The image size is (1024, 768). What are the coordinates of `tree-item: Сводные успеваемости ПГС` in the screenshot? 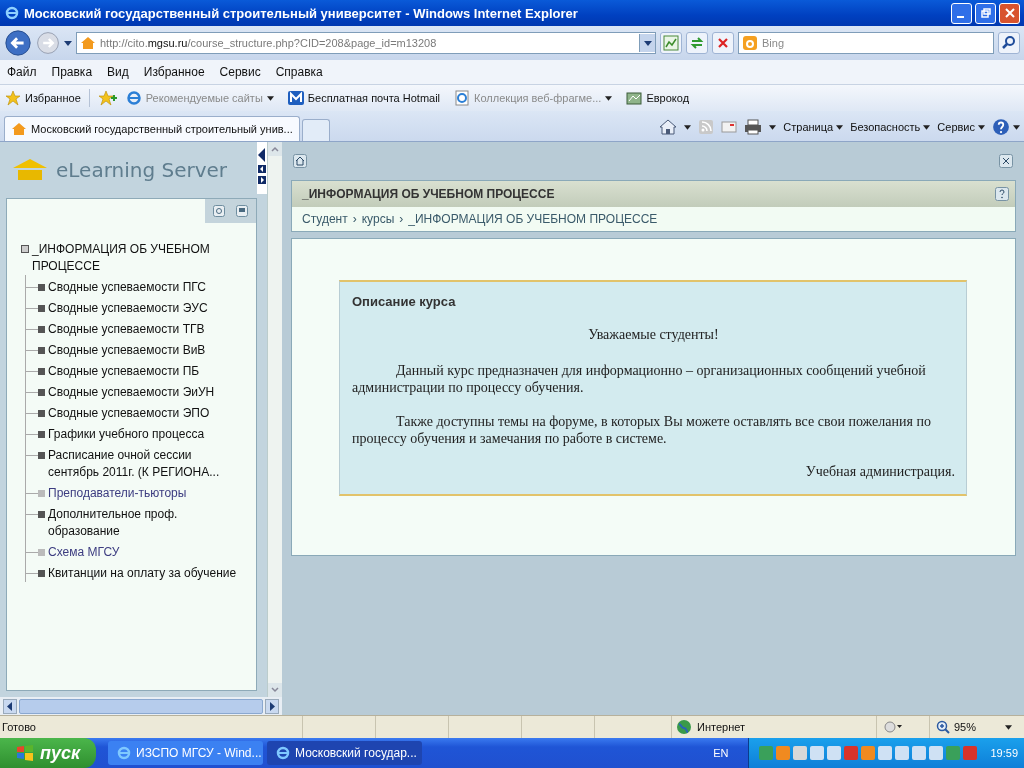 It's located at (146, 287).